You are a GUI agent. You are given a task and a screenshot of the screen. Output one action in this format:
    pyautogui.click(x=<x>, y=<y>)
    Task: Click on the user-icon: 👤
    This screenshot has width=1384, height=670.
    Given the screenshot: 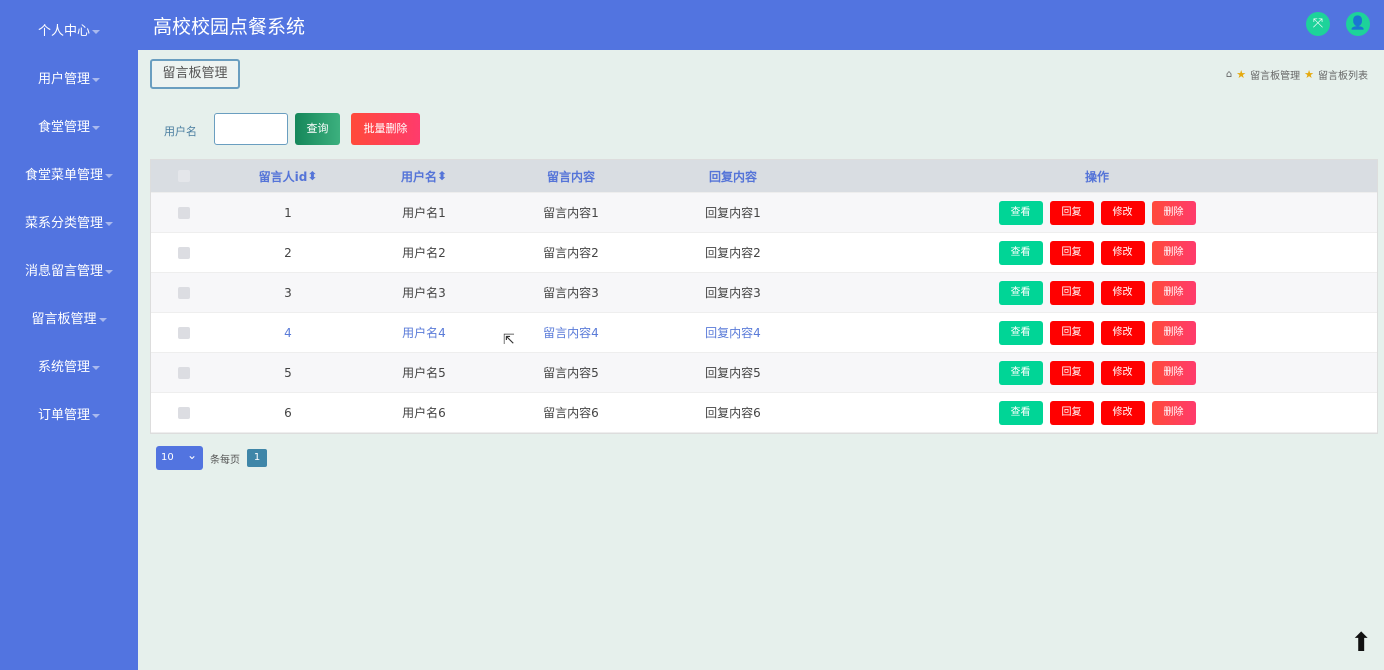 What is the action you would take?
    pyautogui.click(x=1358, y=24)
    